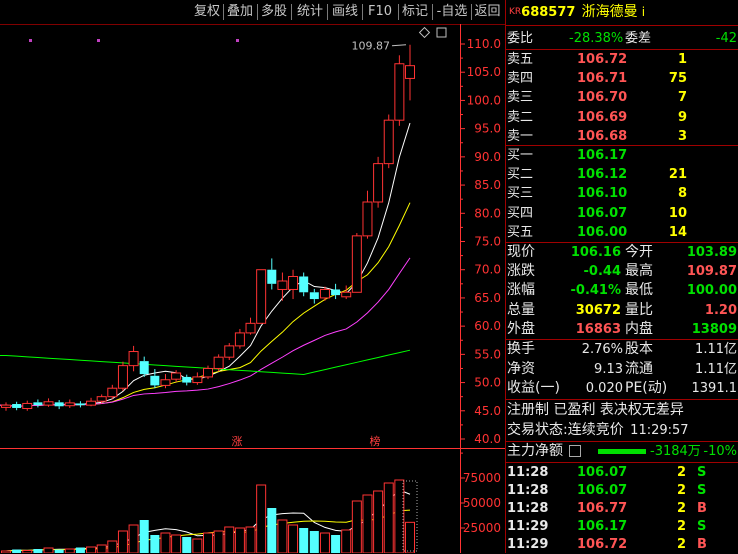 This screenshot has height=554, width=738. Describe the element at coordinates (602, 194) in the screenshot. I see `bid-price: 106.10` at that location.